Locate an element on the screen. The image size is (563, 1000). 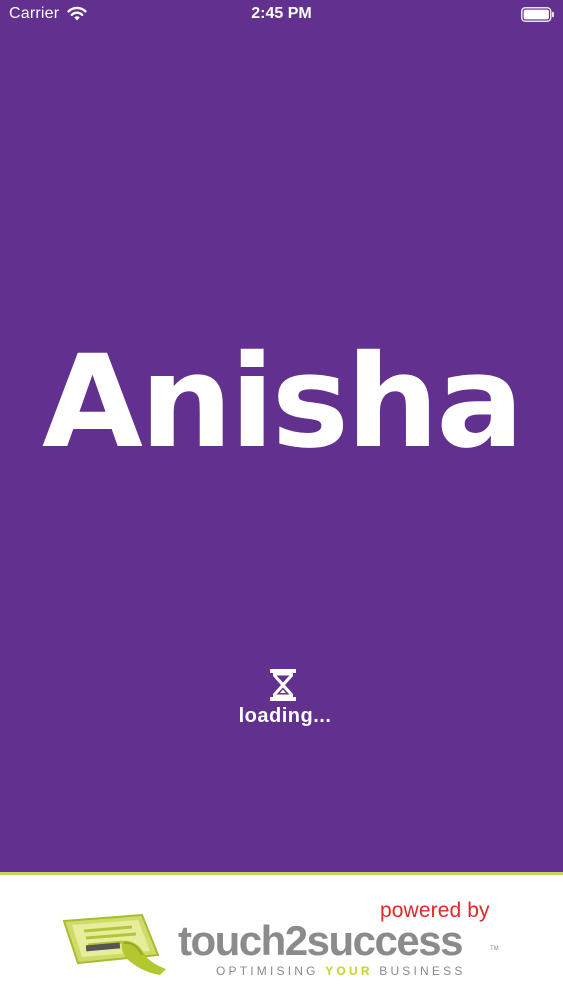
hourglass-icon is located at coordinates (283, 685).